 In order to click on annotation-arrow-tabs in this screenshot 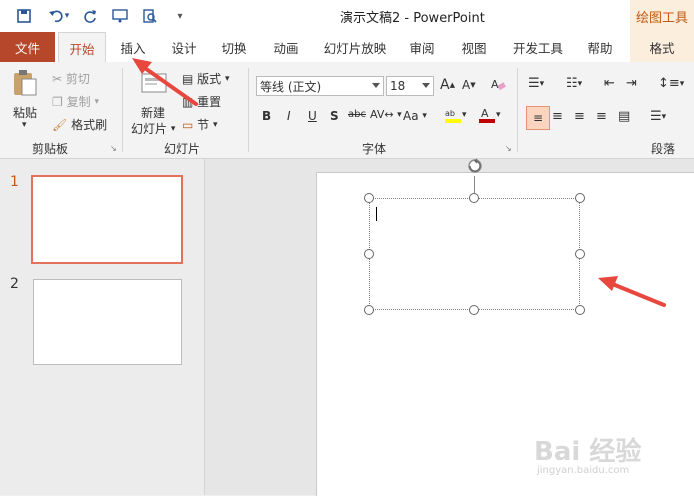, I will do `click(165, 82)`.